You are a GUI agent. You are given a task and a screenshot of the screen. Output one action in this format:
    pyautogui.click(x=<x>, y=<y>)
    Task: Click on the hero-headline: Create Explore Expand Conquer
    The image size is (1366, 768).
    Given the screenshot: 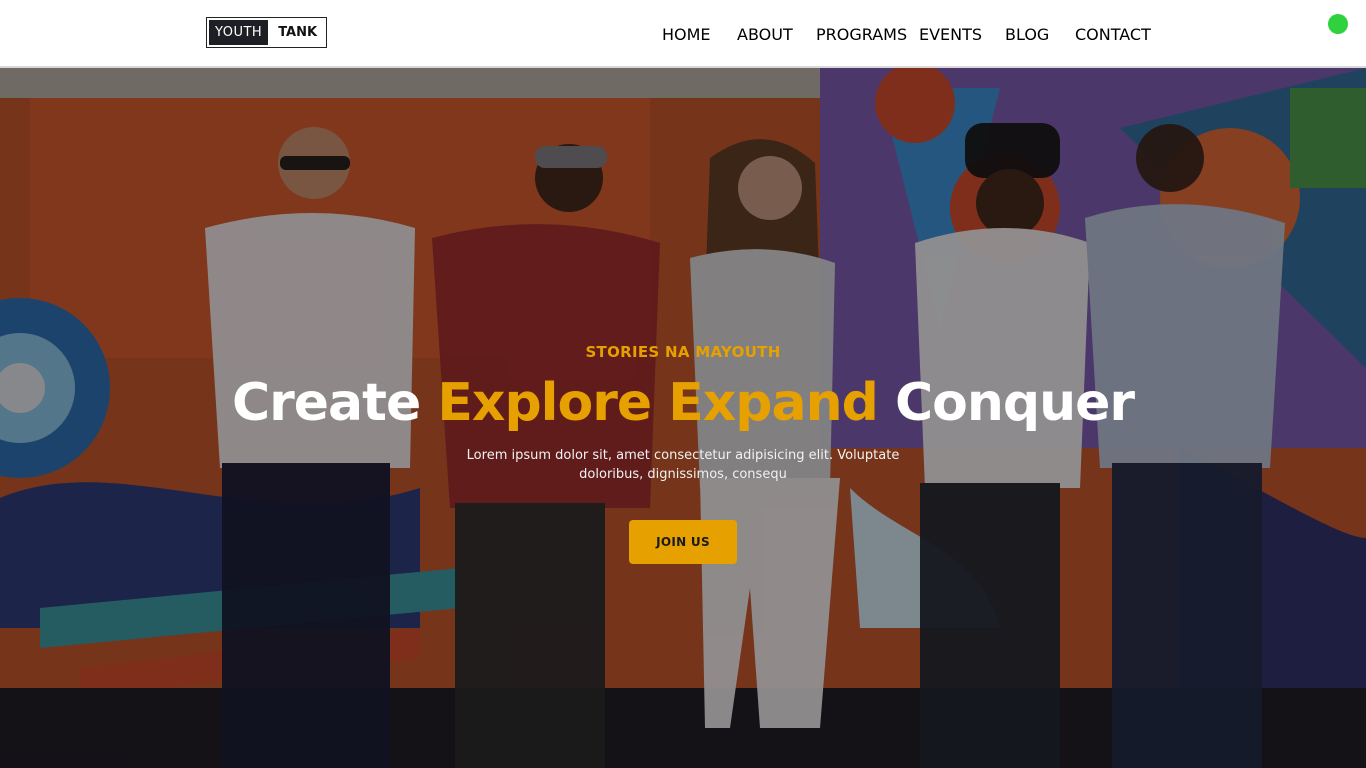 What is the action you would take?
    pyautogui.click(x=683, y=403)
    